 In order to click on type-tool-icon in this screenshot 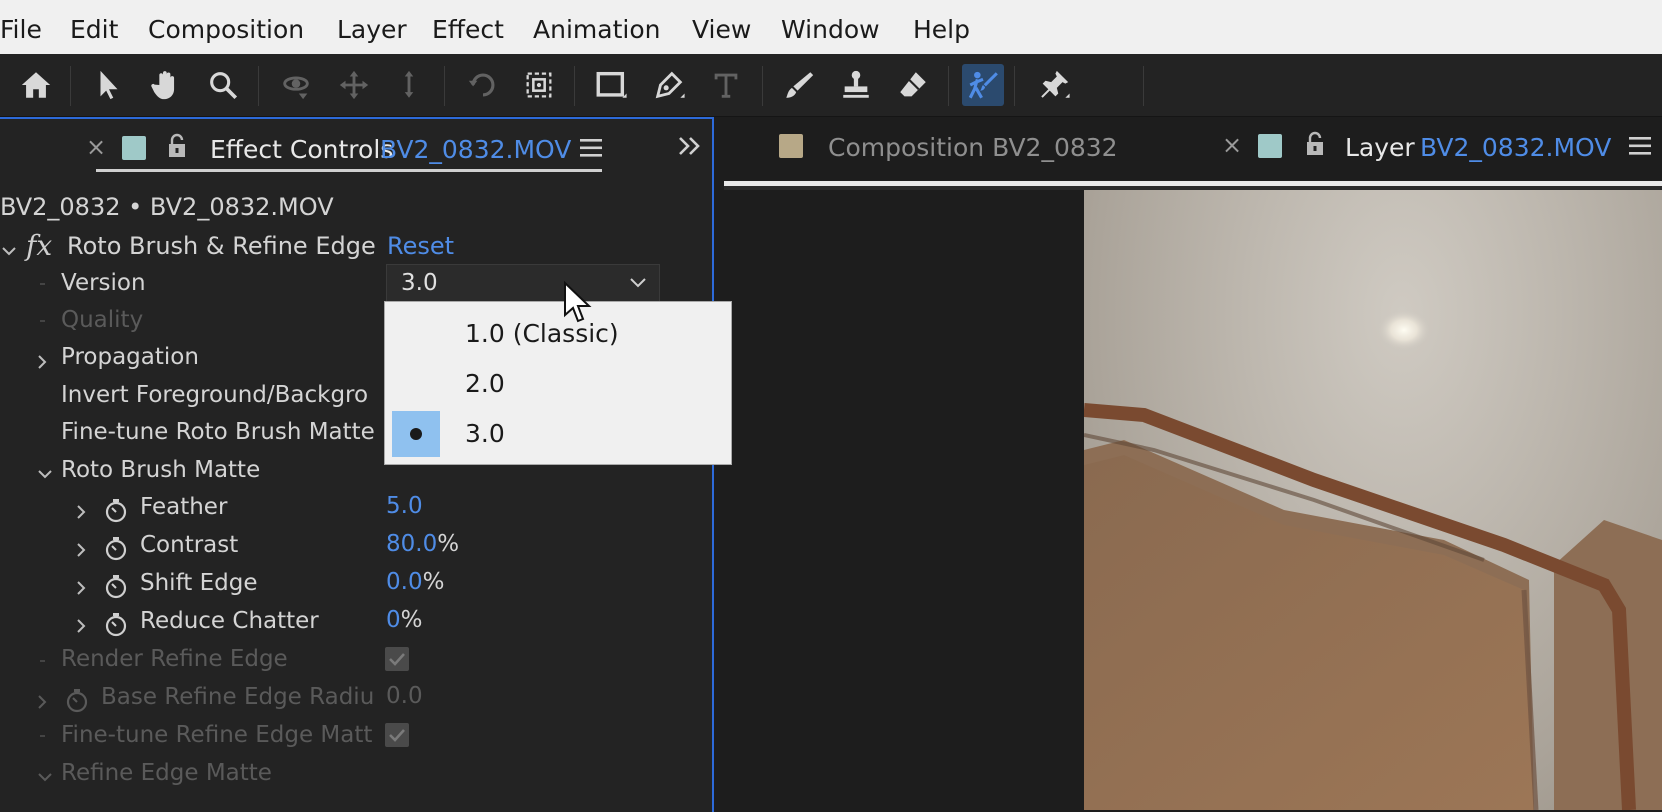, I will do `click(726, 85)`.